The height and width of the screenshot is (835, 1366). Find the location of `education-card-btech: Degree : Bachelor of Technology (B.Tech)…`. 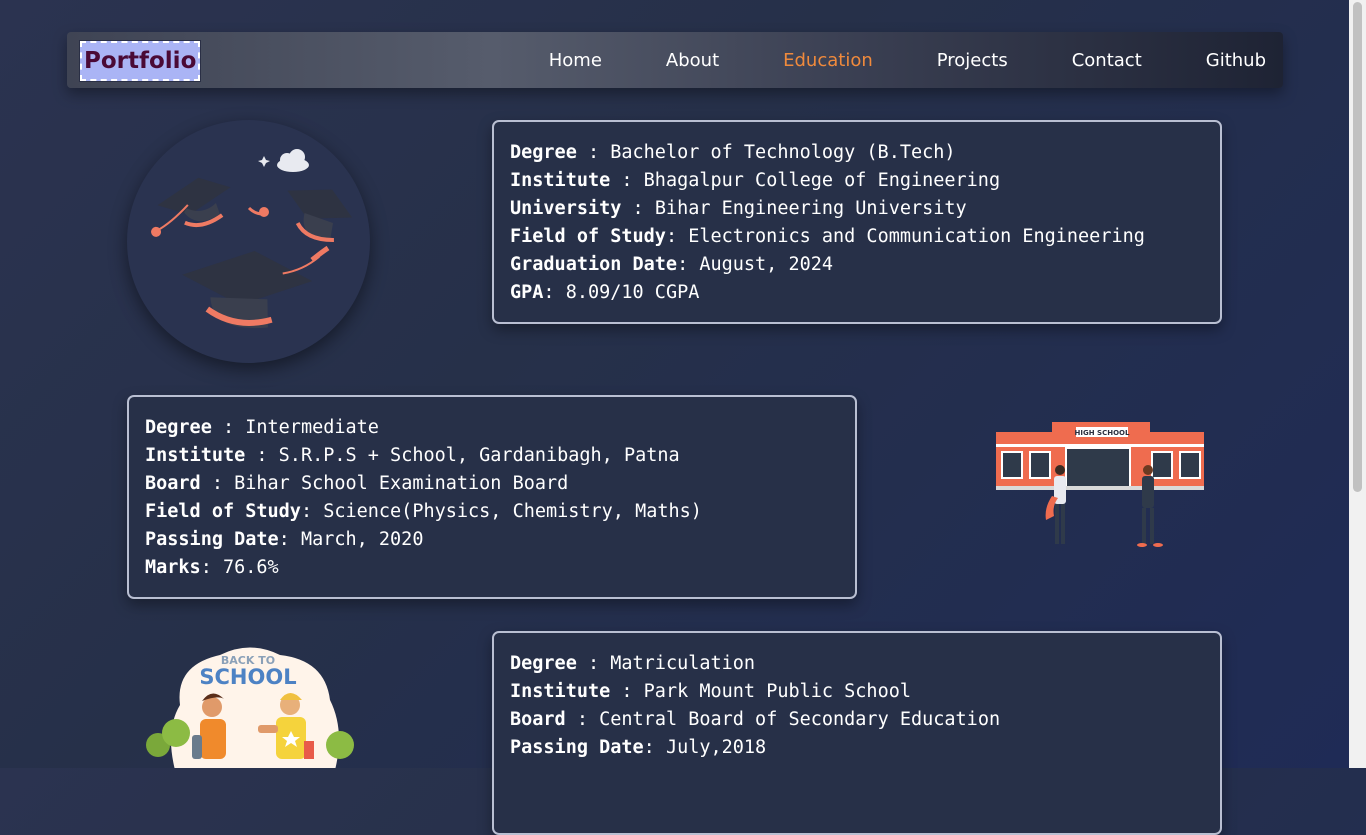

education-card-btech: Degree : Bachelor of Technology (B.Tech)… is located at coordinates (857, 222).